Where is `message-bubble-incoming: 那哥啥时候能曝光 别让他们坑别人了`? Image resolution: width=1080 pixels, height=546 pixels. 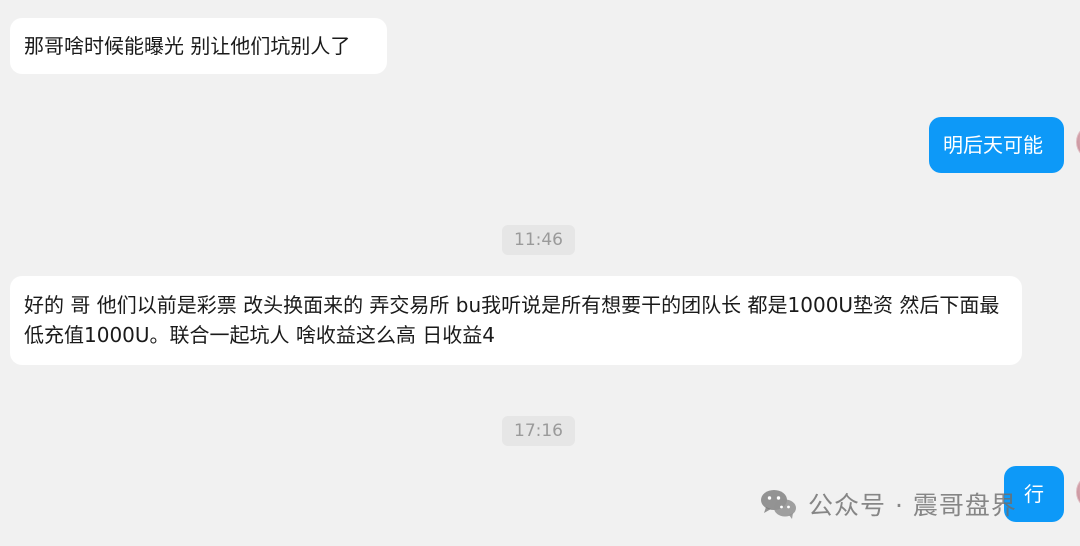 message-bubble-incoming: 那哥啥时候能曝光 别让他们坑别人了 is located at coordinates (198, 46).